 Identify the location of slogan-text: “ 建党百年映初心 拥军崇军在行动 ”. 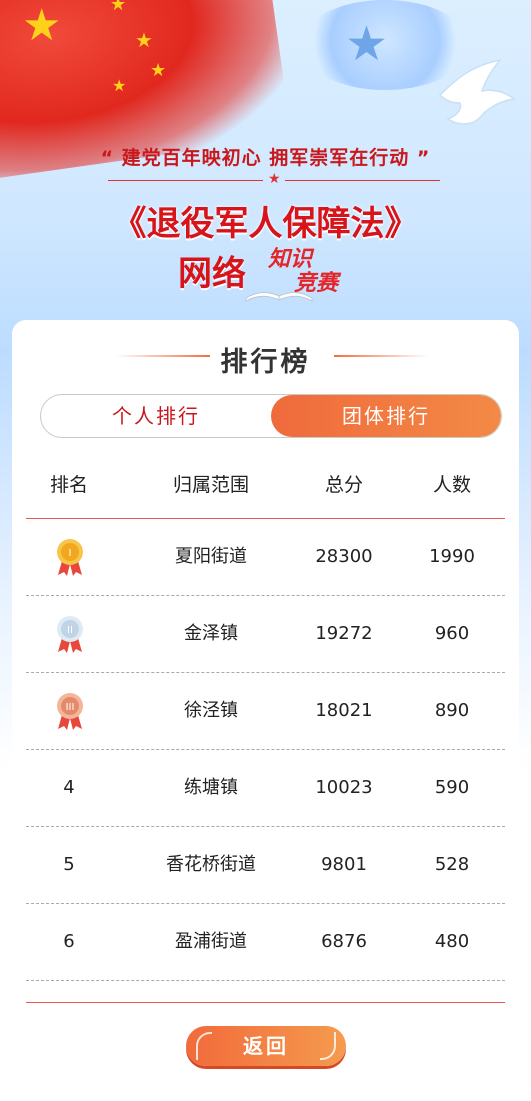
(265, 158).